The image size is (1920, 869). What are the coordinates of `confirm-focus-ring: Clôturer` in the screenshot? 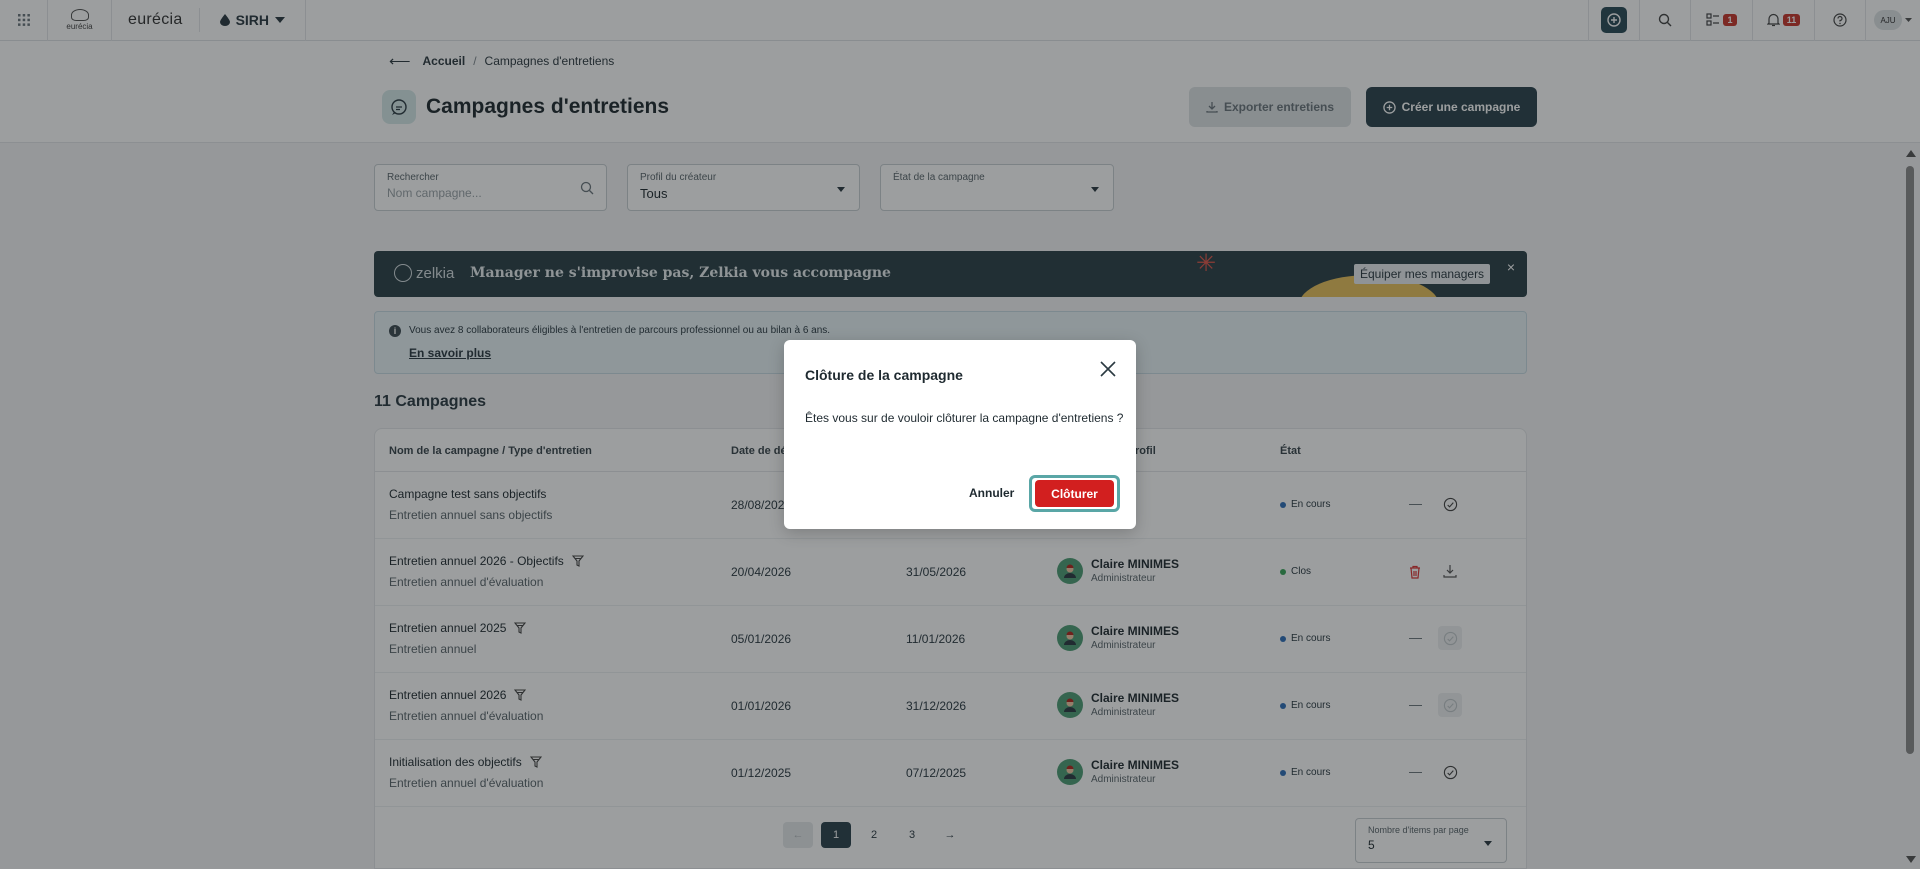 It's located at (1074, 493).